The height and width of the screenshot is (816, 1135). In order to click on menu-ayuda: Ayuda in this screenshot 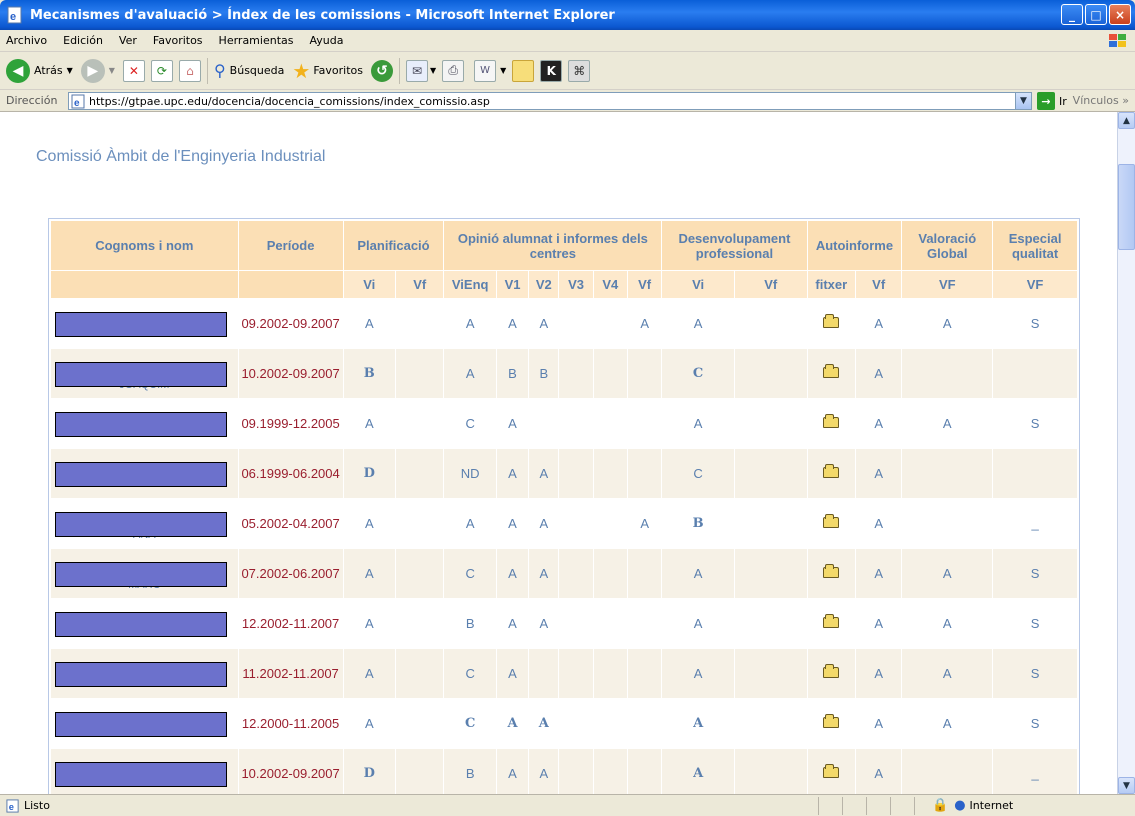, I will do `click(326, 40)`.